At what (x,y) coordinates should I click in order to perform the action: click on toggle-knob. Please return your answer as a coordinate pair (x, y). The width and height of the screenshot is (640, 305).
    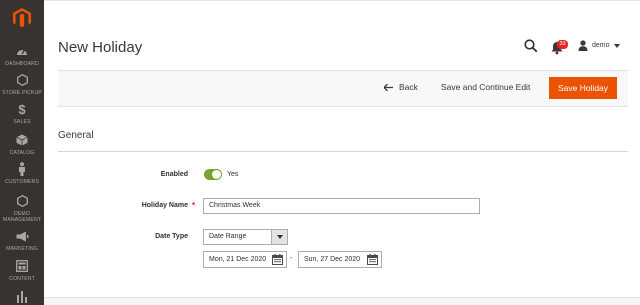
    Looking at the image, I should click on (216, 174).